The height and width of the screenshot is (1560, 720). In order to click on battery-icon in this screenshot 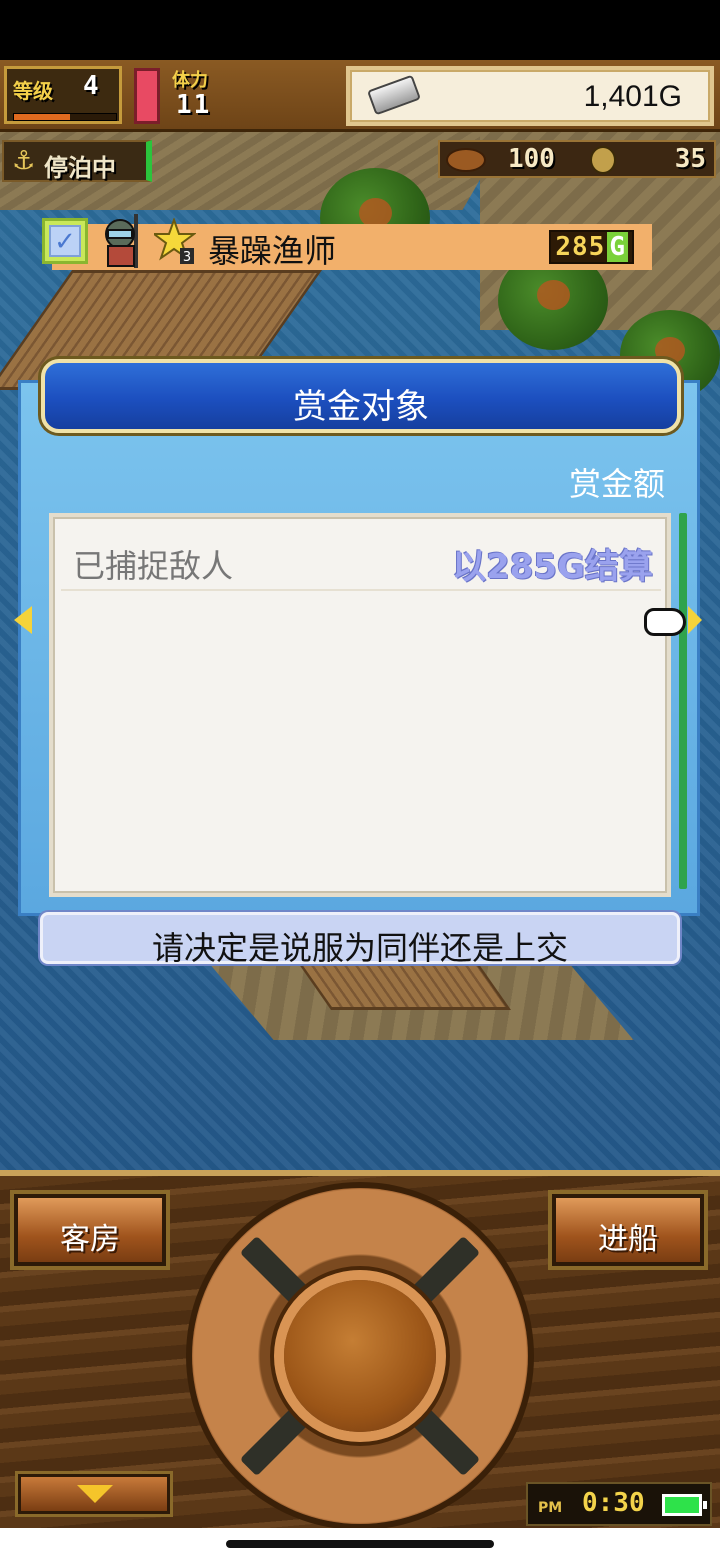, I will do `click(684, 1505)`.